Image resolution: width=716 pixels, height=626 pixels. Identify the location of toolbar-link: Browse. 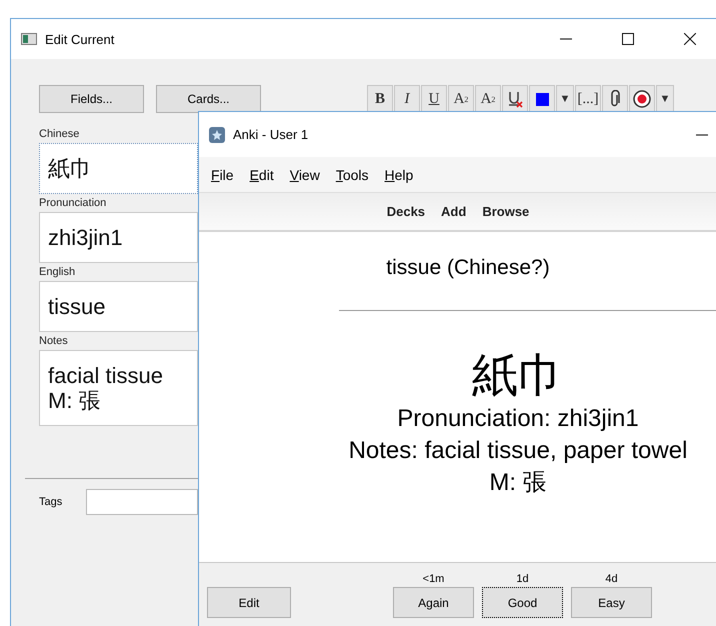
(506, 211).